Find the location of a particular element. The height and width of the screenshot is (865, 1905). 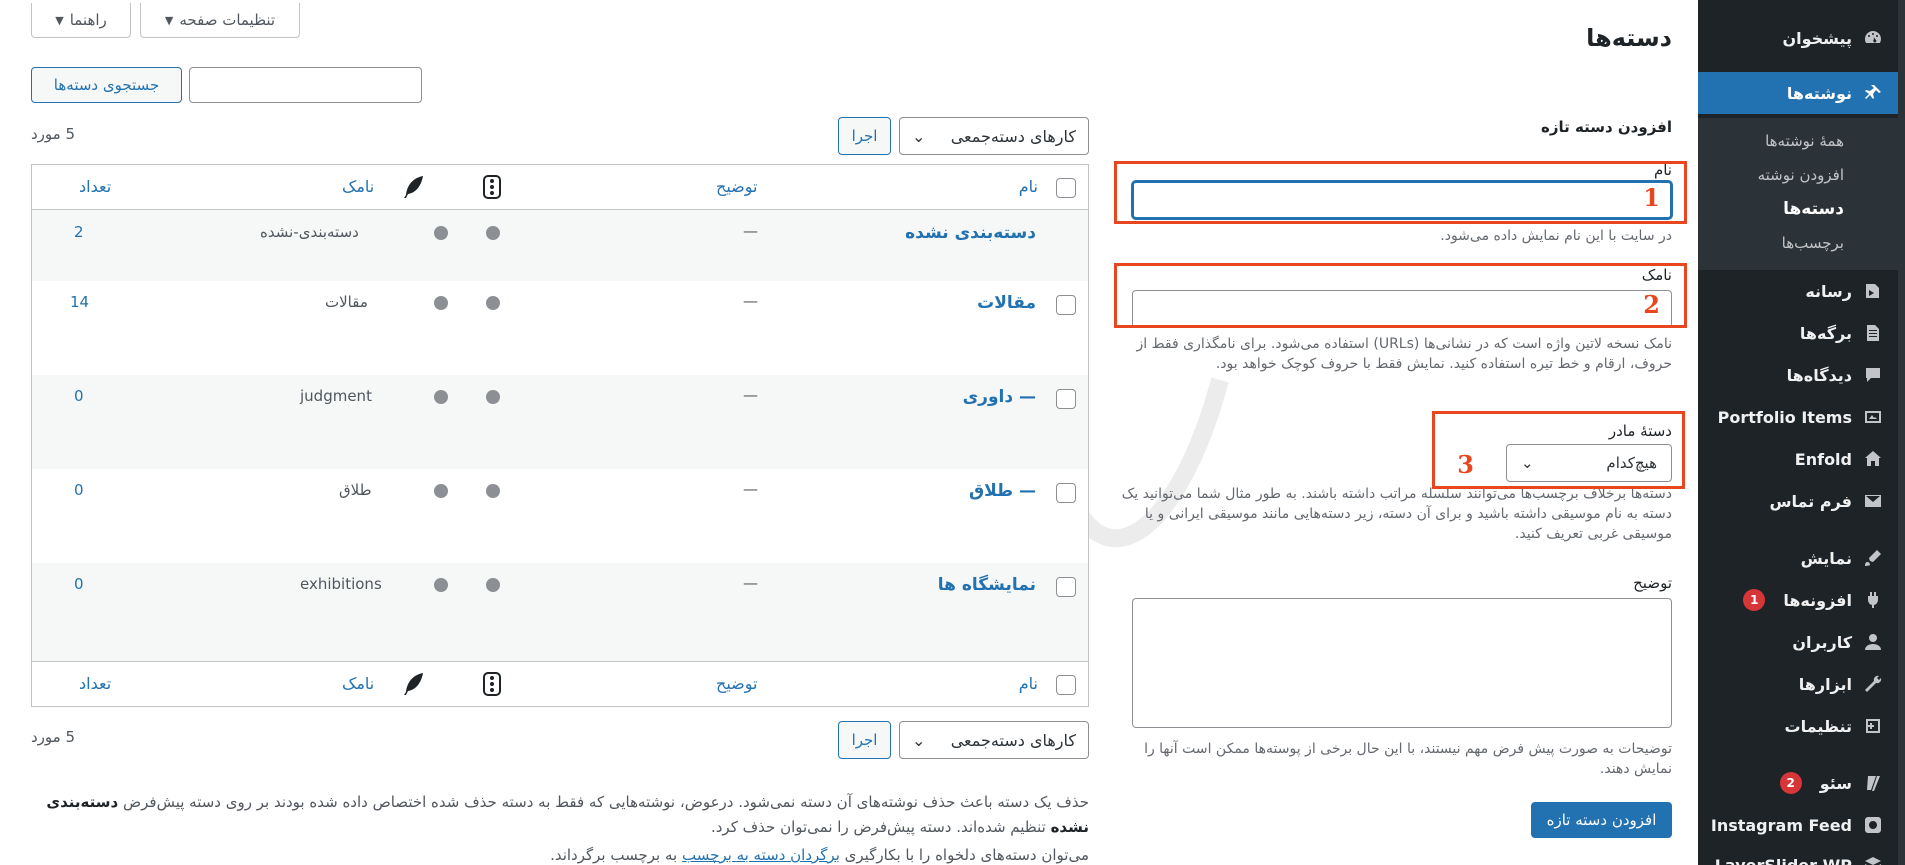

menu-pages: برگه‌ها is located at coordinates (1798, 333).